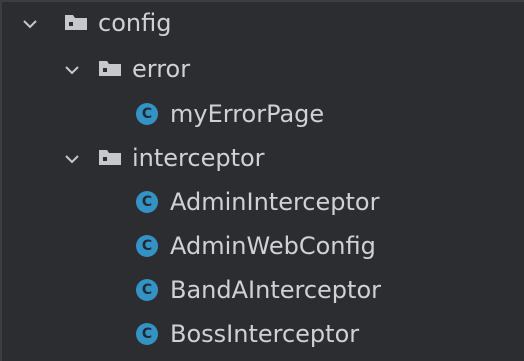  I want to click on tree-item-myerrorpage: C myErrorPage, so click(263, 114).